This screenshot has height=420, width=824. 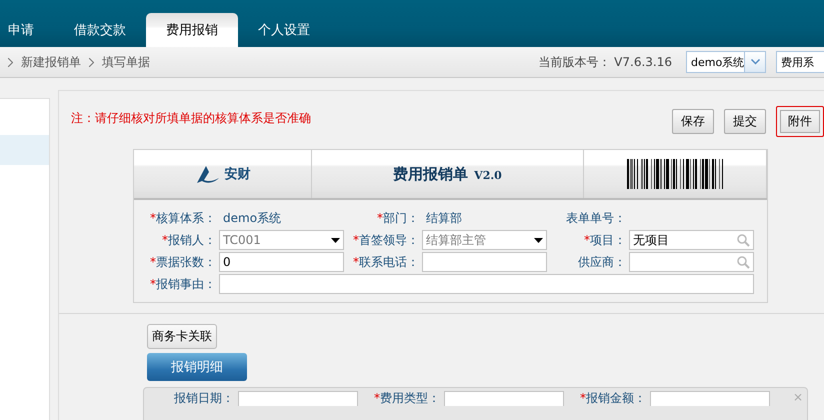 I want to click on action-button: 提交, so click(x=745, y=121).